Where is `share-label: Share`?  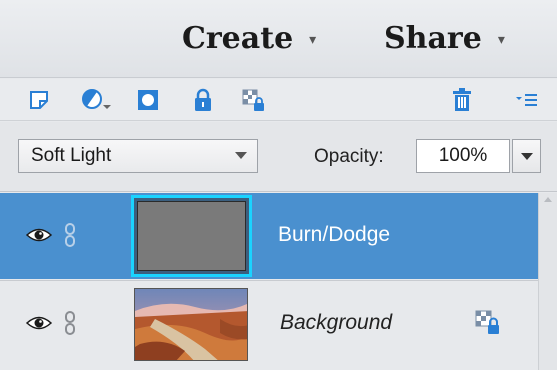
share-label: Share is located at coordinates (433, 38).